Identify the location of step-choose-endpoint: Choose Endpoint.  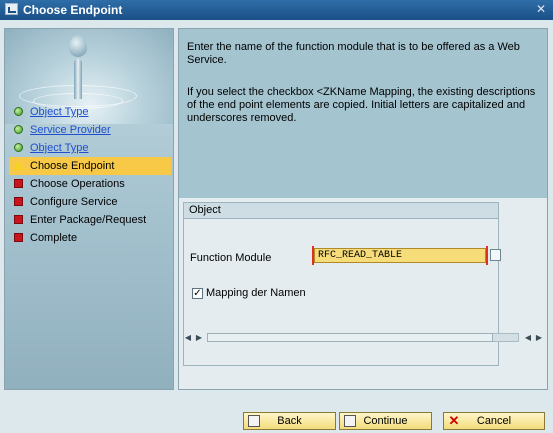
(90, 166).